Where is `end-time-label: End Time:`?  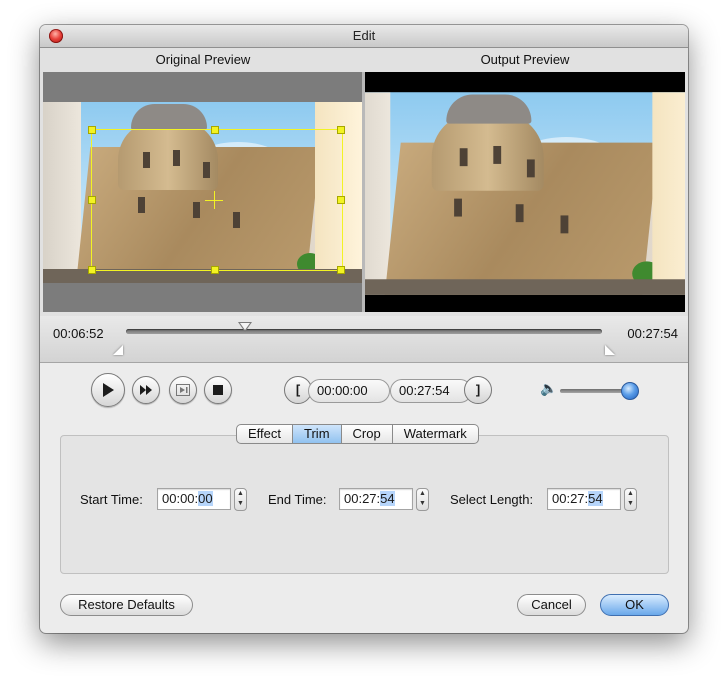 end-time-label: End Time: is located at coordinates (297, 499).